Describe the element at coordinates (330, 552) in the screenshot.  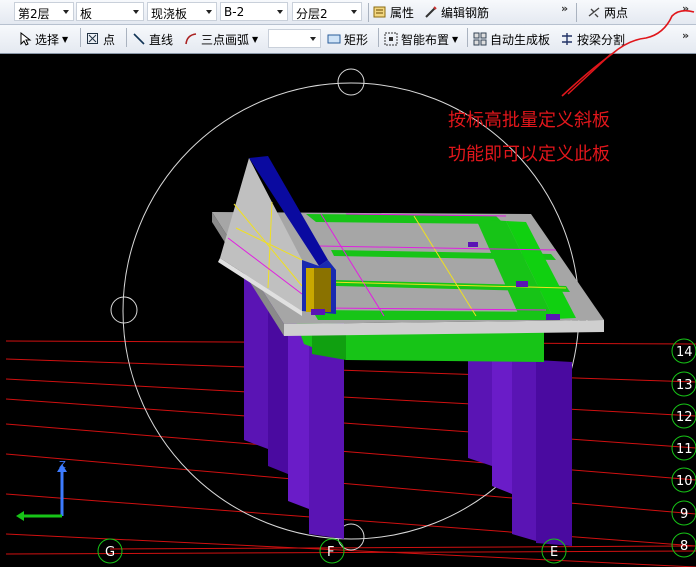
I see `column-axis-label: F` at that location.